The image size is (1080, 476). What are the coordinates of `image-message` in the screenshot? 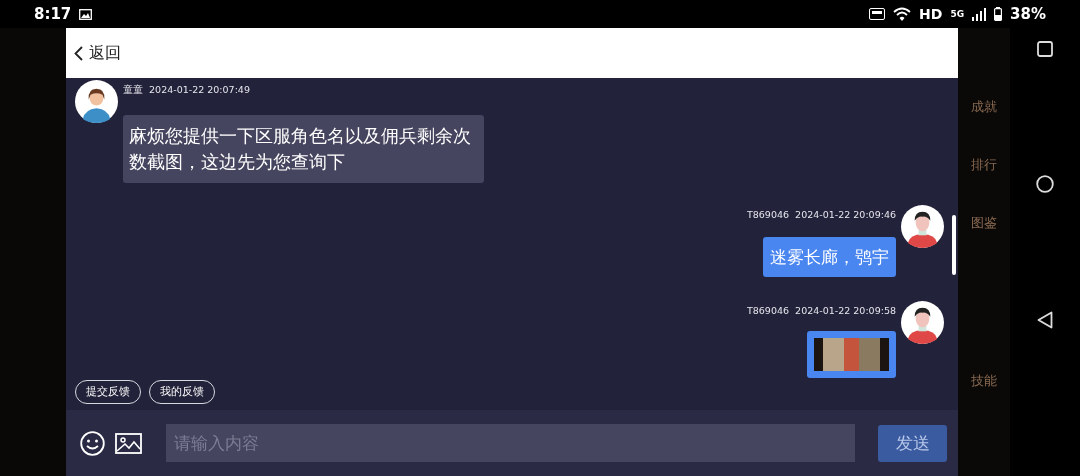 It's located at (851, 354).